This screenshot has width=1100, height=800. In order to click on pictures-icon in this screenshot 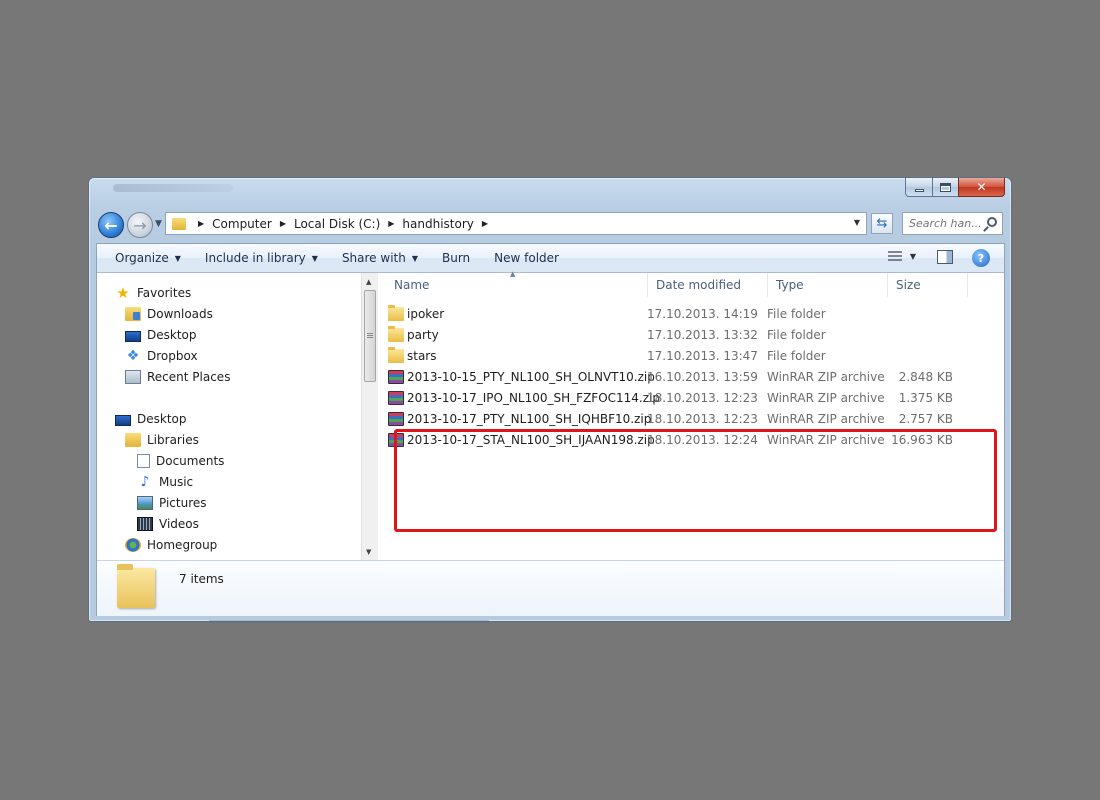, I will do `click(145, 503)`.